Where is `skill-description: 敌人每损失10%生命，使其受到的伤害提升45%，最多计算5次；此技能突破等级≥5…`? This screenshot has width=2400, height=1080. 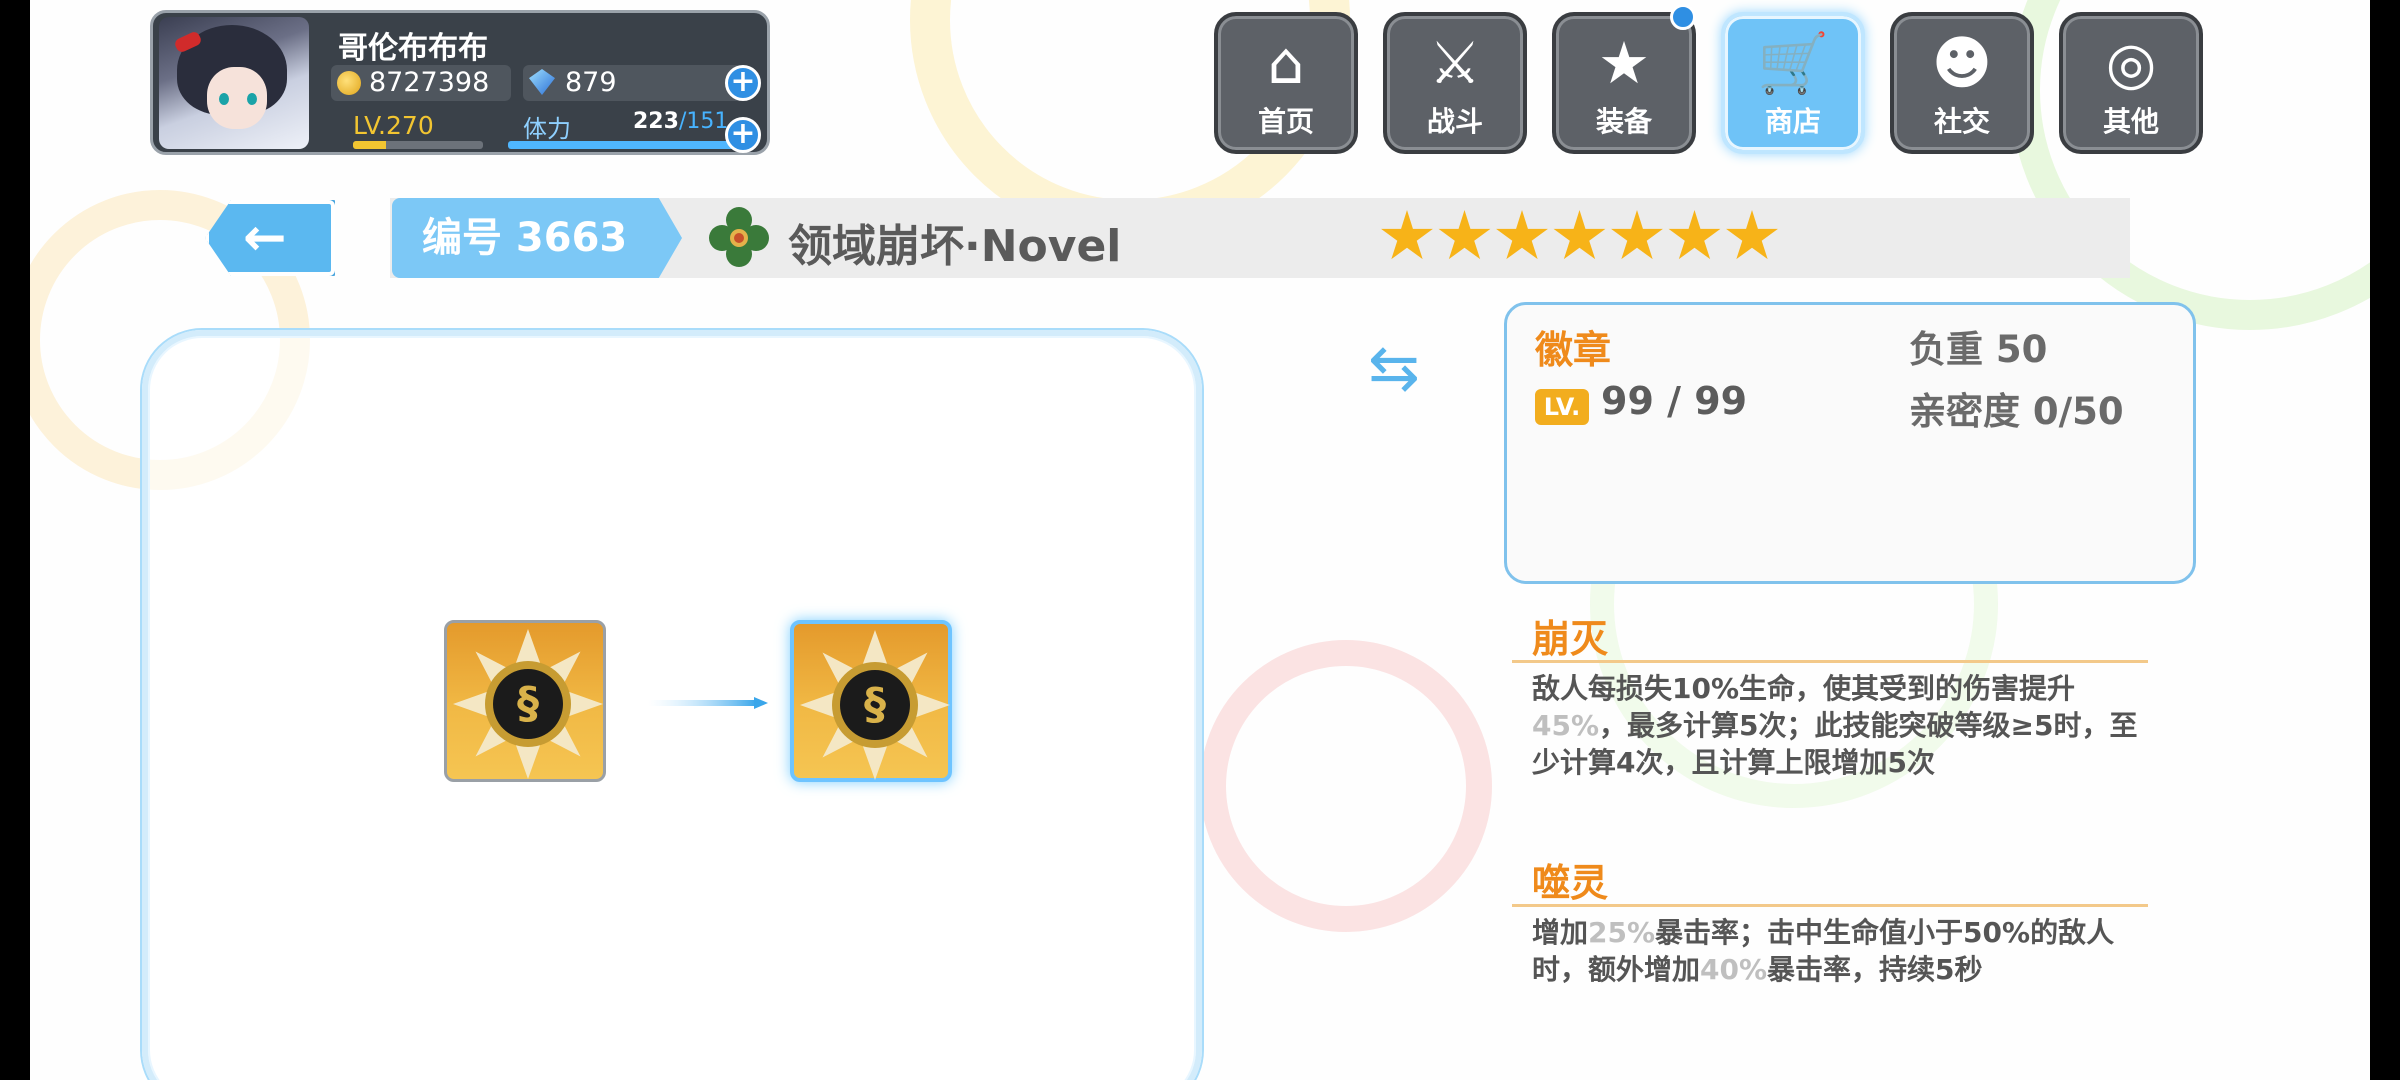 skill-description: 敌人每损失10%生命，使其受到的伤害提升45%，最多计算5次；此技能突破等级≥5… is located at coordinates (1835, 725).